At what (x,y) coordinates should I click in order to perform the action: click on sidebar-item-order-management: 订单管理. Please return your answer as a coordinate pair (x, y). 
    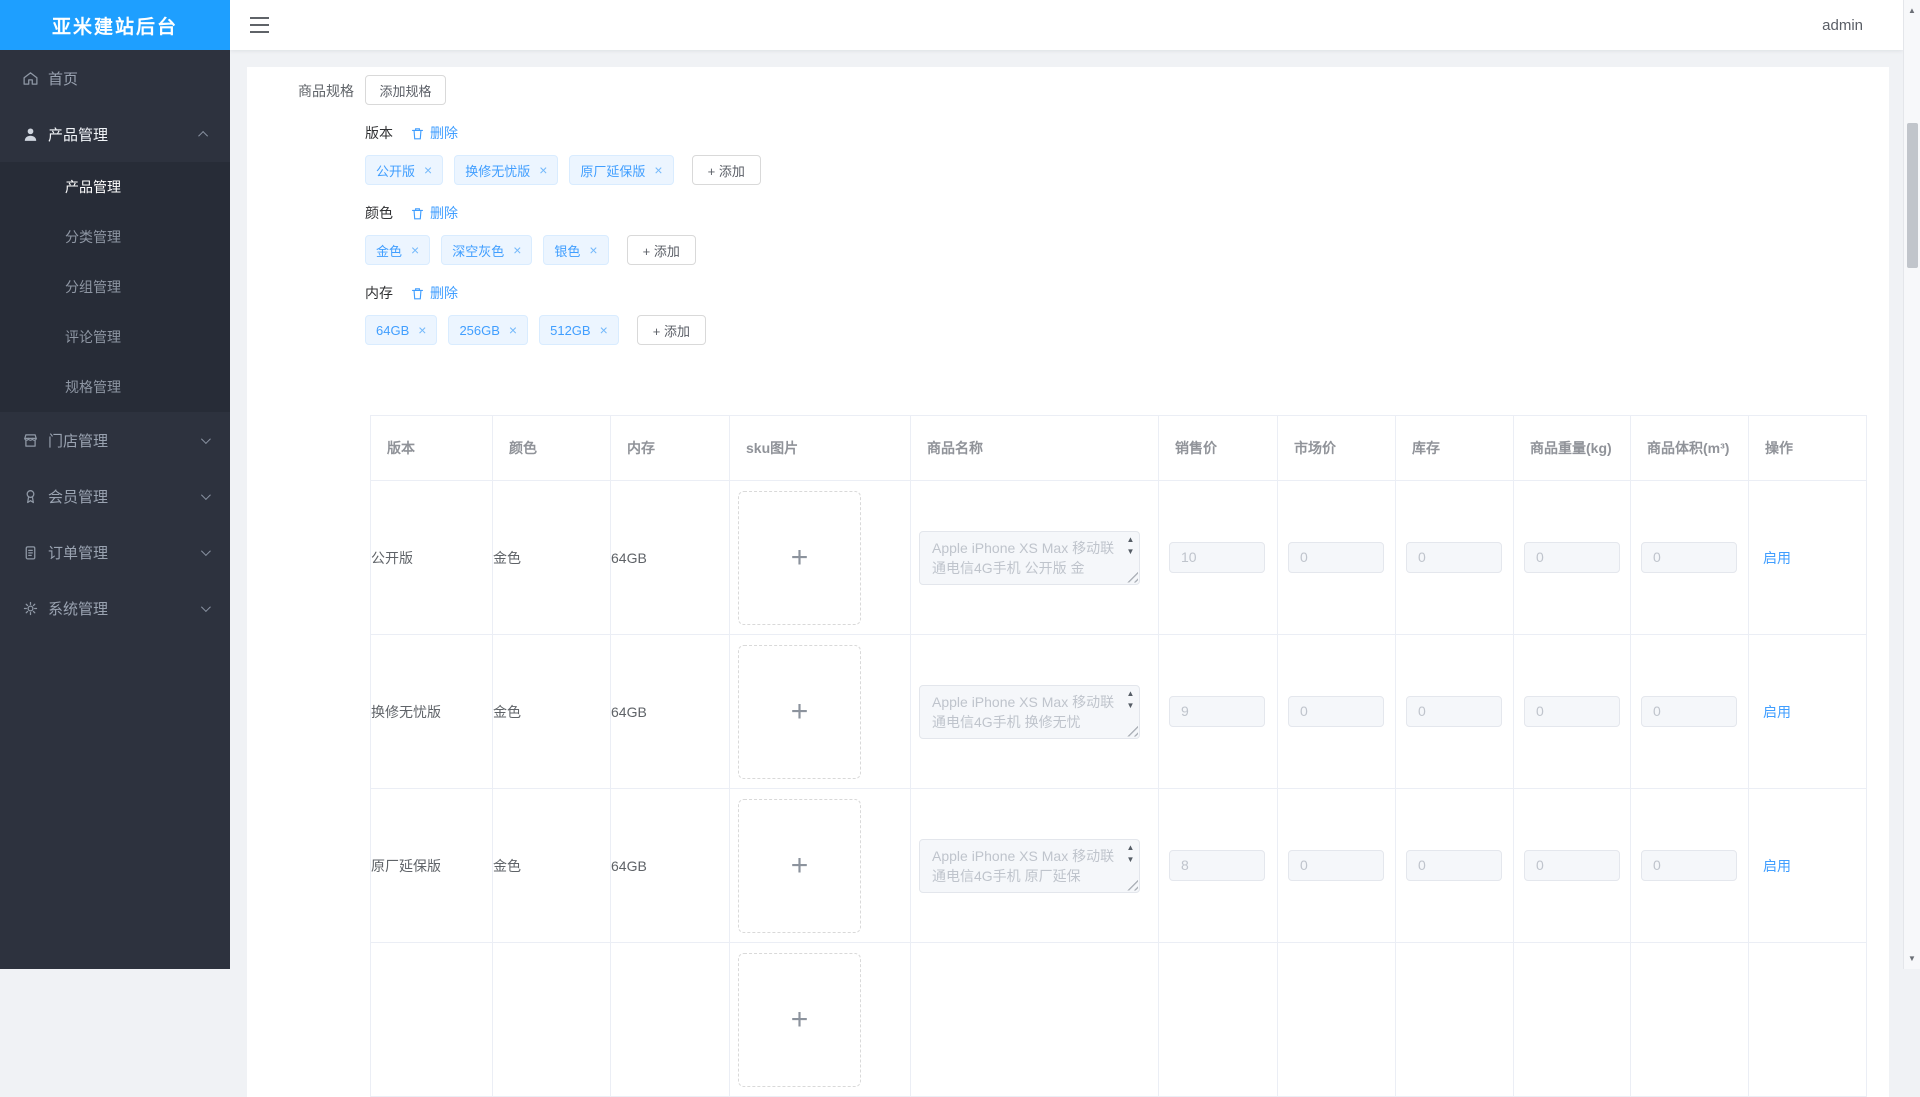
    Looking at the image, I should click on (115, 552).